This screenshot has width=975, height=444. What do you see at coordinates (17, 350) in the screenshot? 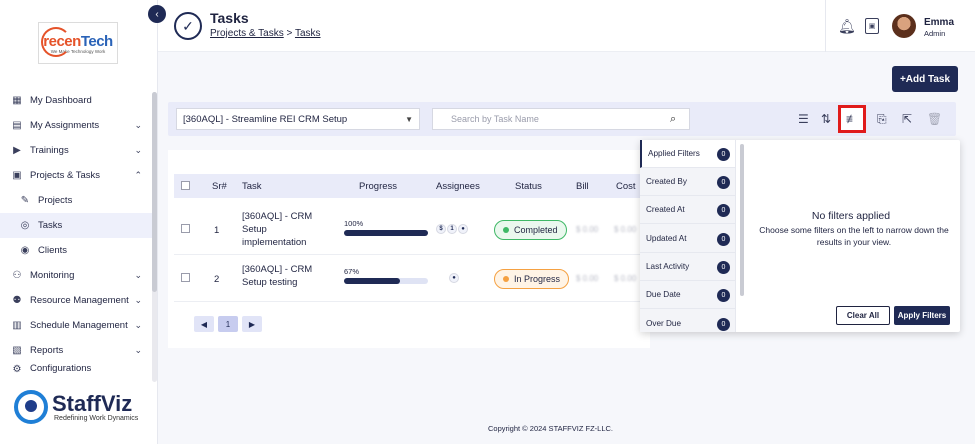
I see `report-icon: ▧` at bounding box center [17, 350].